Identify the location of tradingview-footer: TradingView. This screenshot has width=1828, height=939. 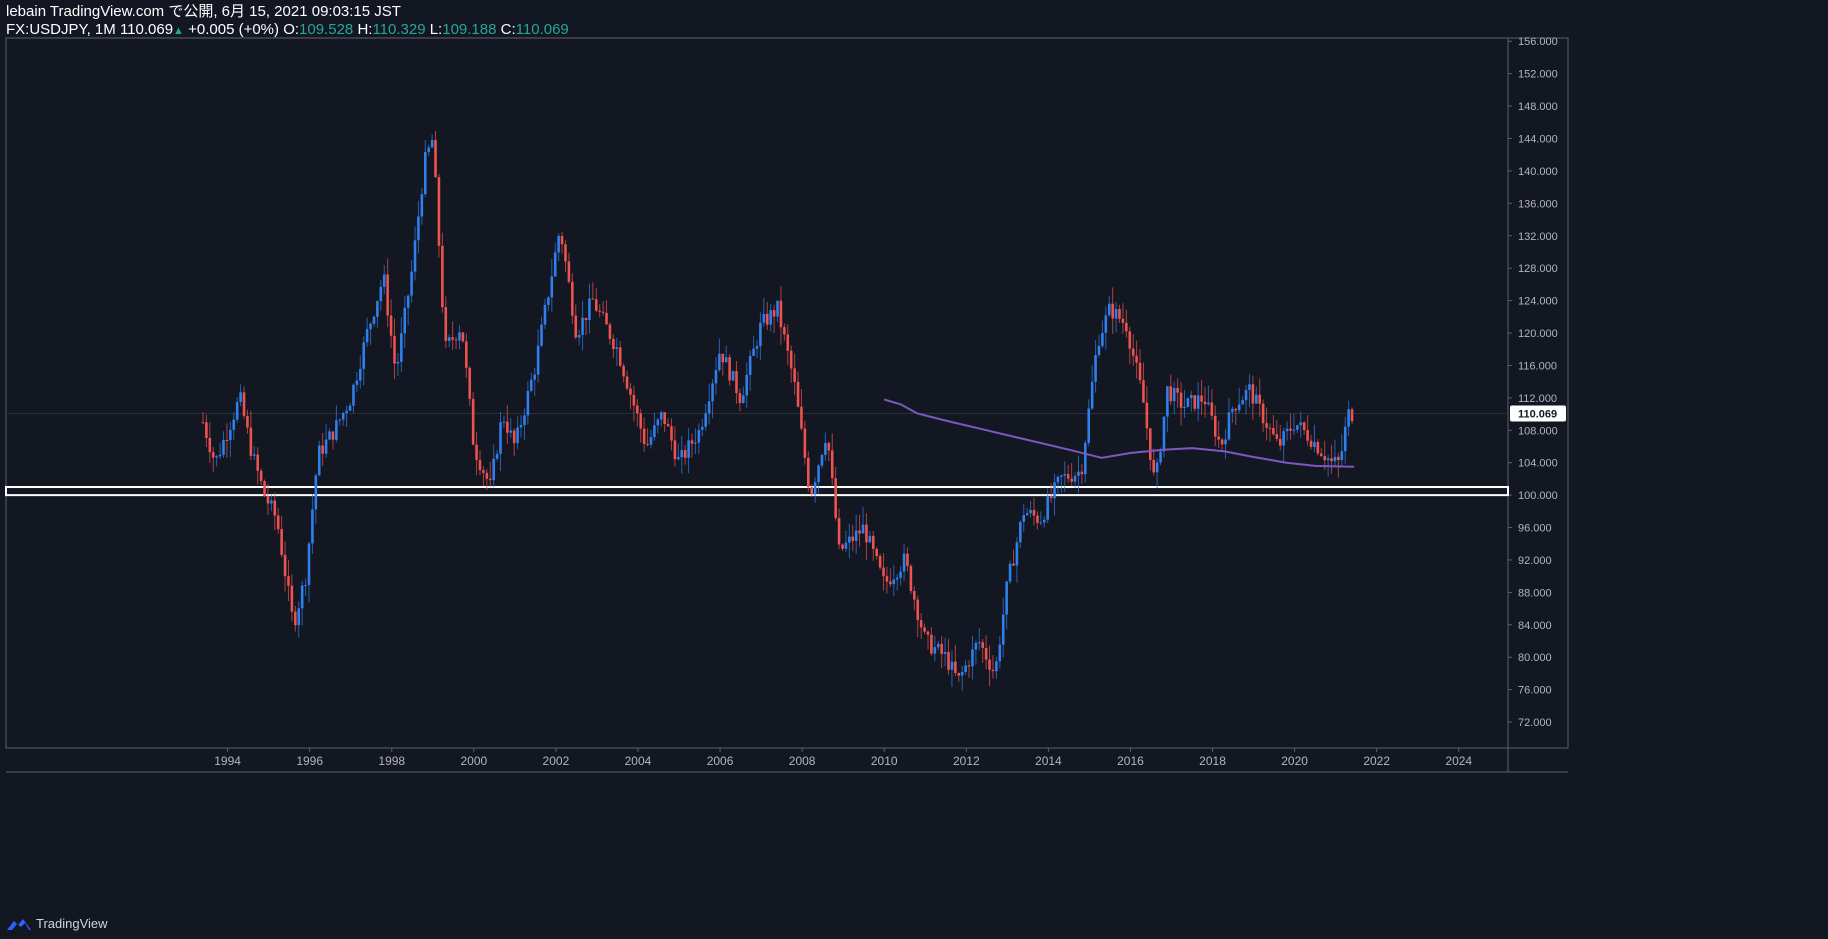
(57, 923).